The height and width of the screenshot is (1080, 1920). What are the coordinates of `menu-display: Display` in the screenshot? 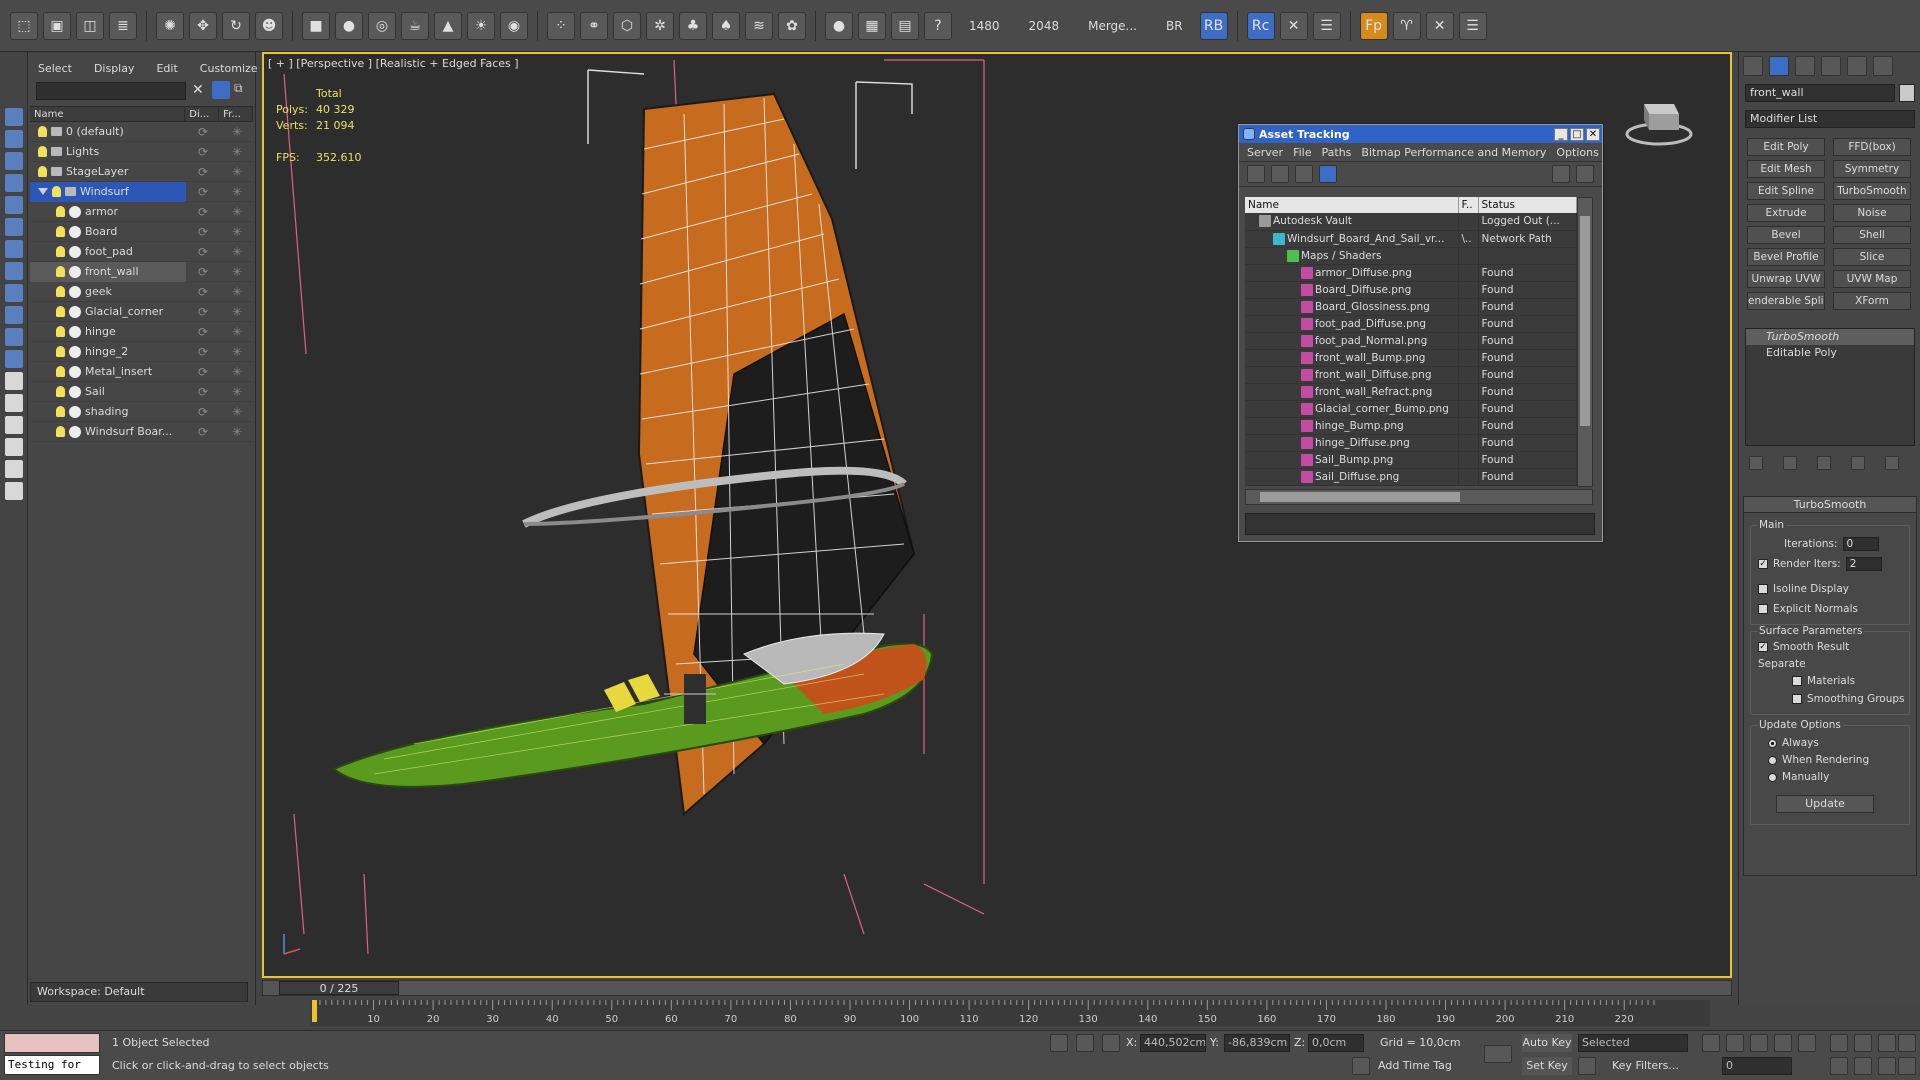 It's located at (114, 70).